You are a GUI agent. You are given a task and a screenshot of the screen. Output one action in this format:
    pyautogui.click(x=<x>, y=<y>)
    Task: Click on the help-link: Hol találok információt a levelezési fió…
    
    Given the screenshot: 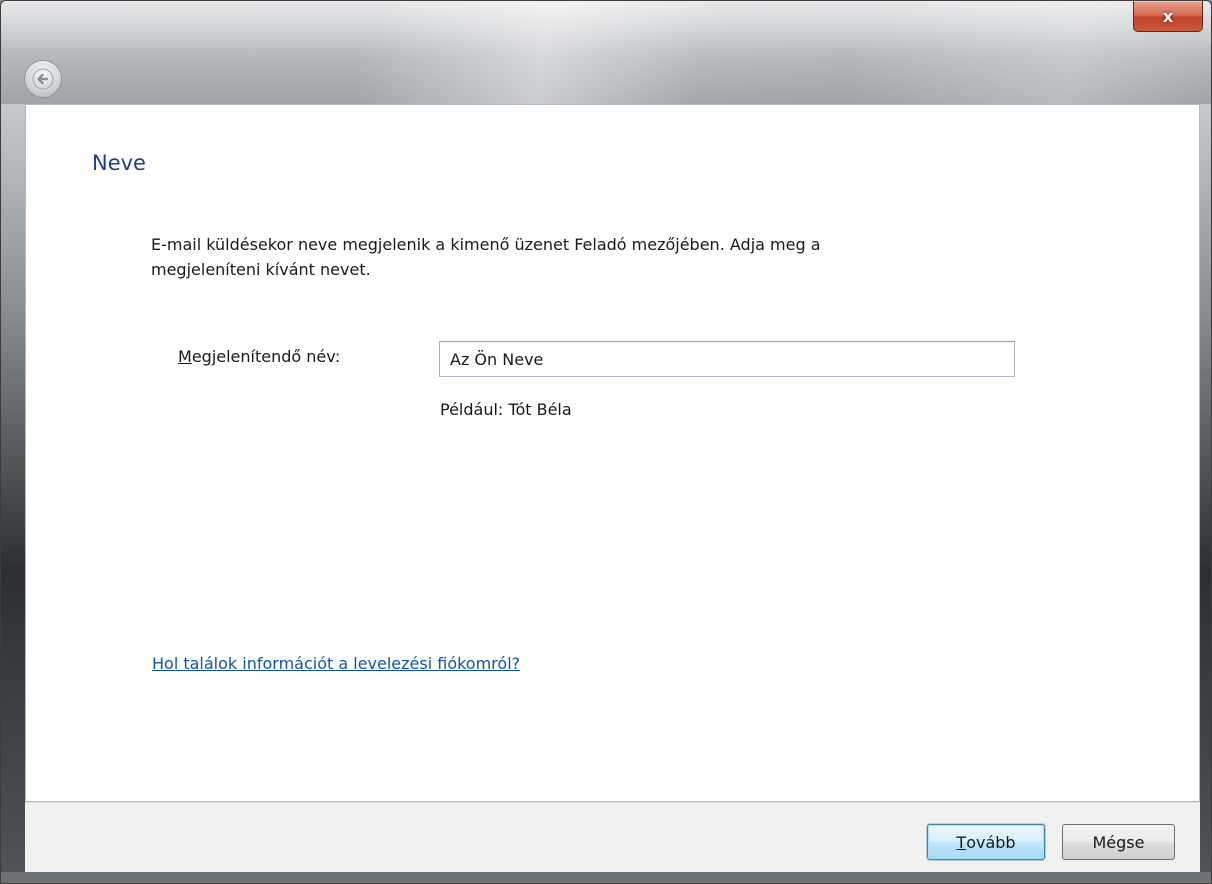 What is the action you would take?
    pyautogui.click(x=336, y=663)
    